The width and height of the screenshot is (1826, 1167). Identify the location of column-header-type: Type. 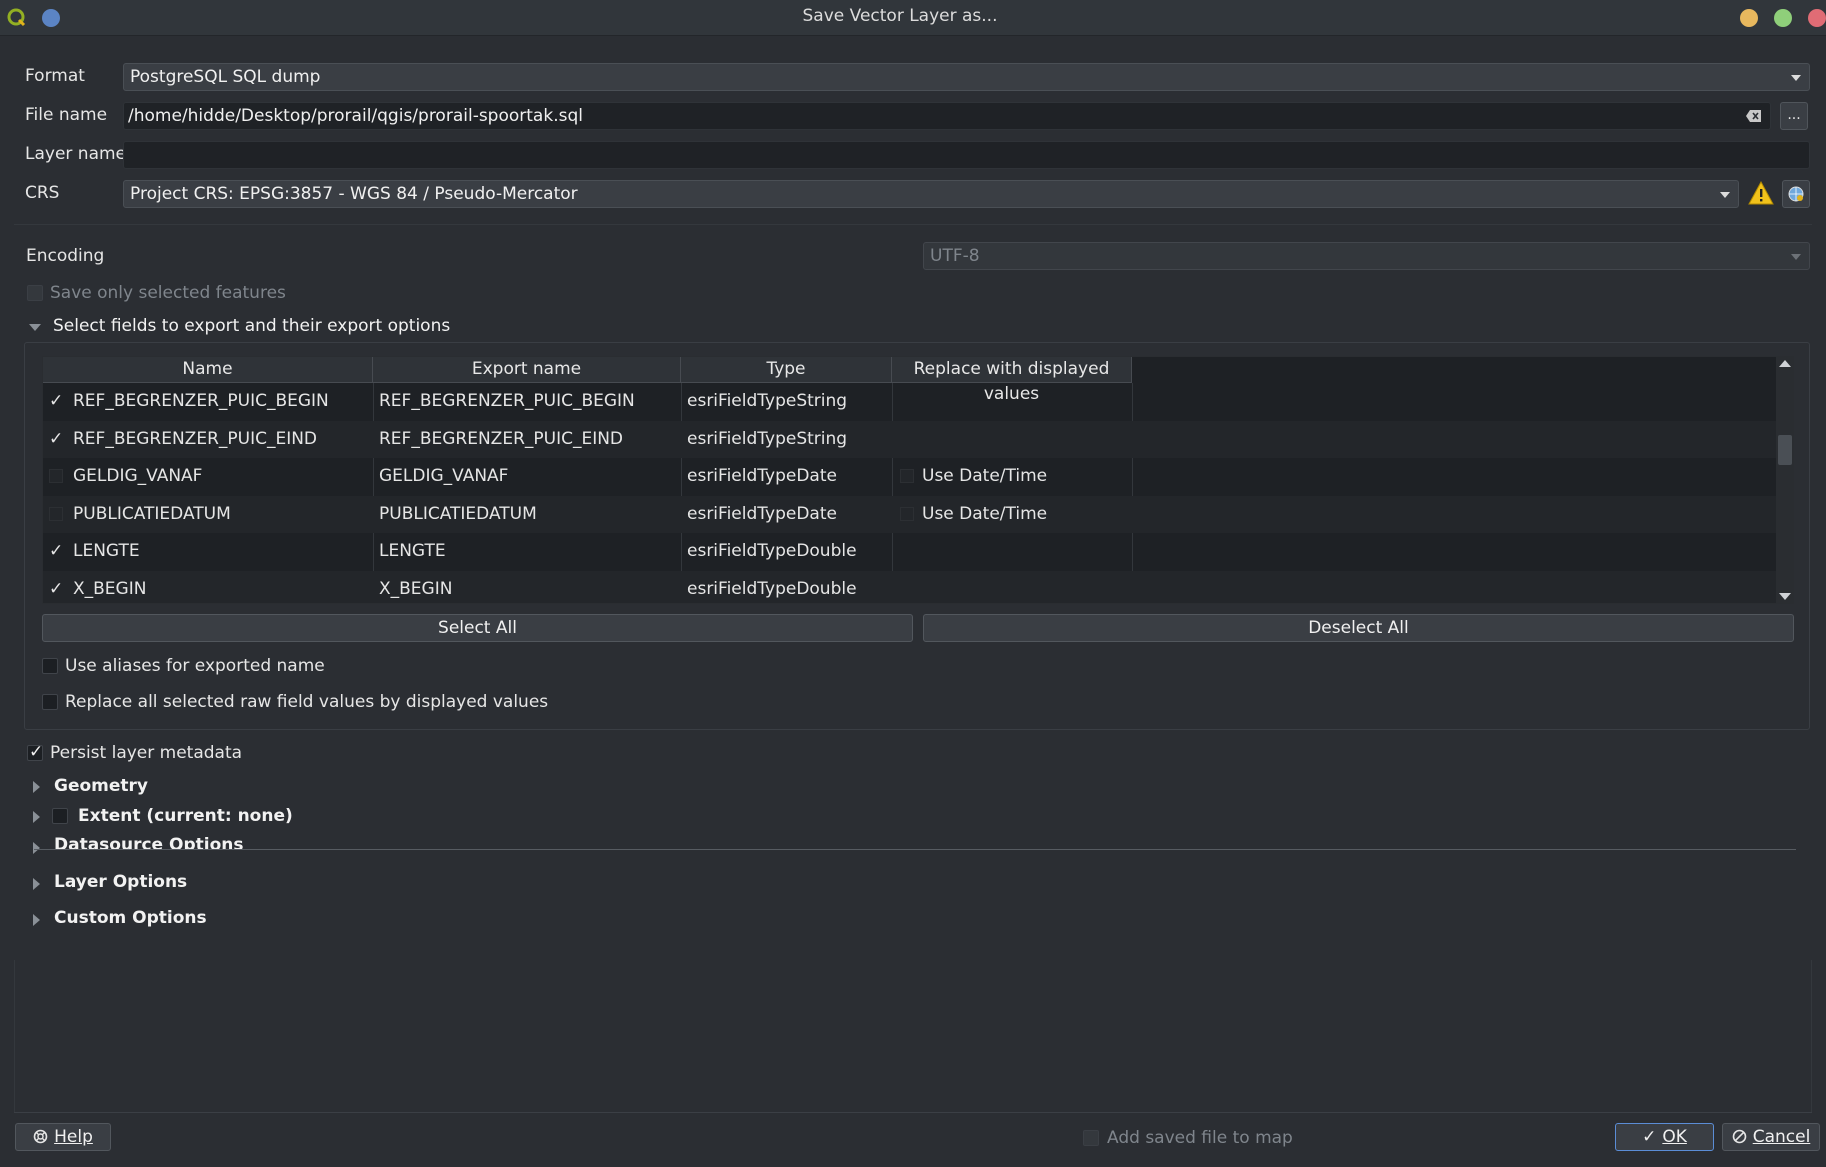
(786, 370).